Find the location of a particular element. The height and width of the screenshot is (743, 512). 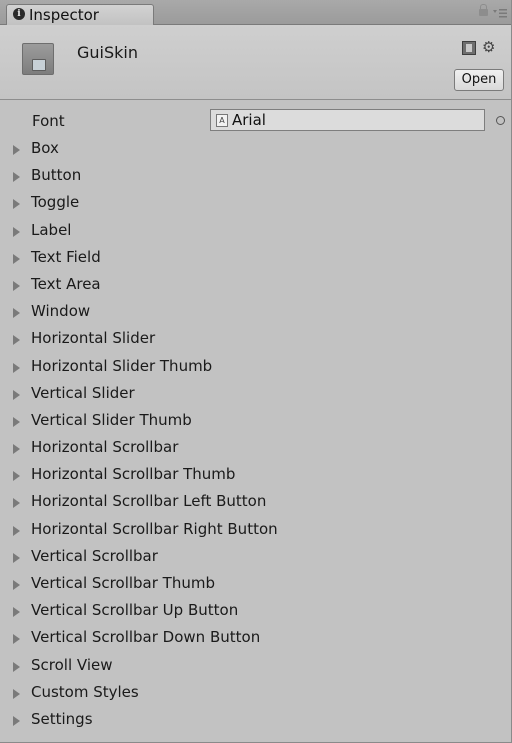

foldout-label: Vertical Slider Thumb is located at coordinates (111, 419).